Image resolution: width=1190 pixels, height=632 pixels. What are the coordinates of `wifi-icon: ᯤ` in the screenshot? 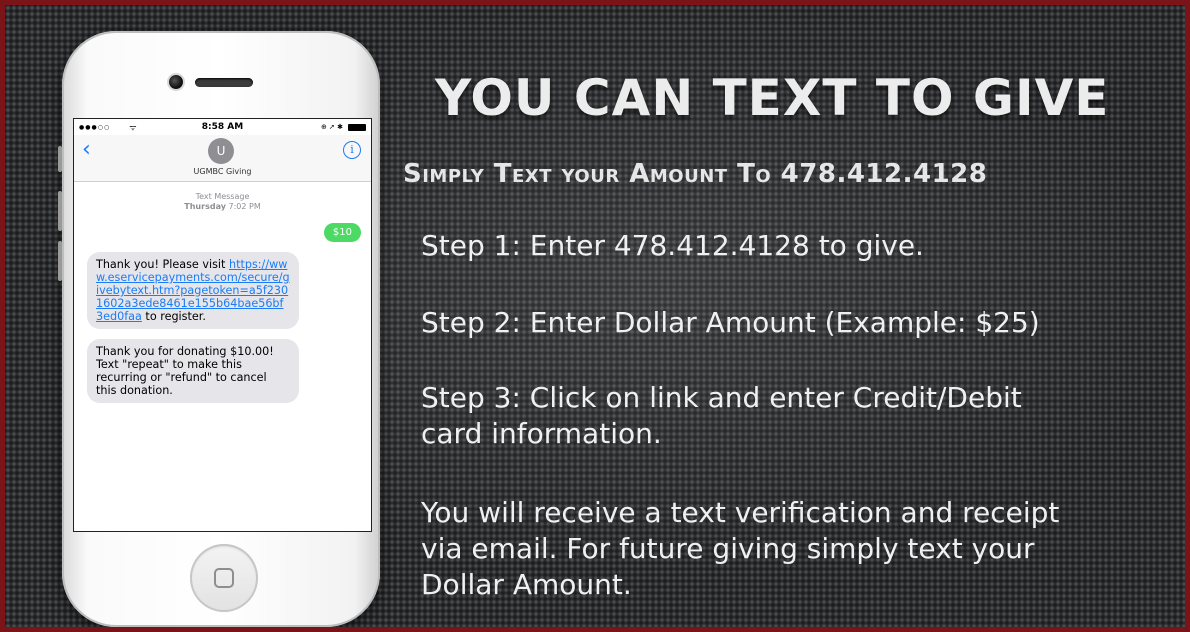 It's located at (133, 127).